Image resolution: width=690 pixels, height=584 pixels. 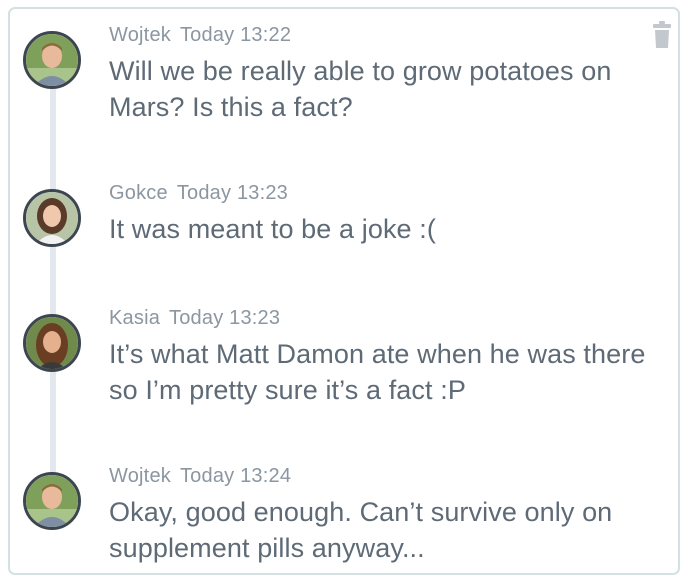 What do you see at coordinates (235, 35) in the screenshot?
I see `comment-time: Today 13:22` at bounding box center [235, 35].